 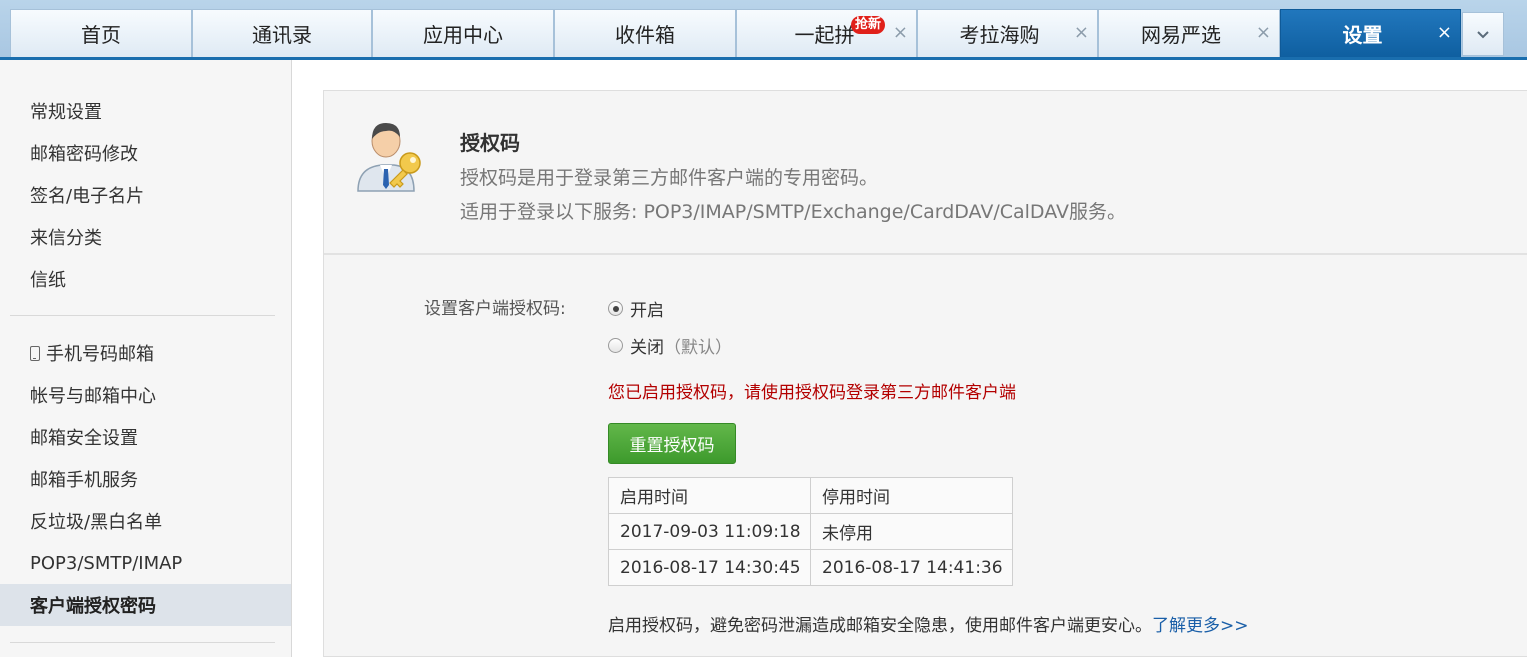 I want to click on sidebar-item-stationery: 信纸, so click(x=145, y=279).